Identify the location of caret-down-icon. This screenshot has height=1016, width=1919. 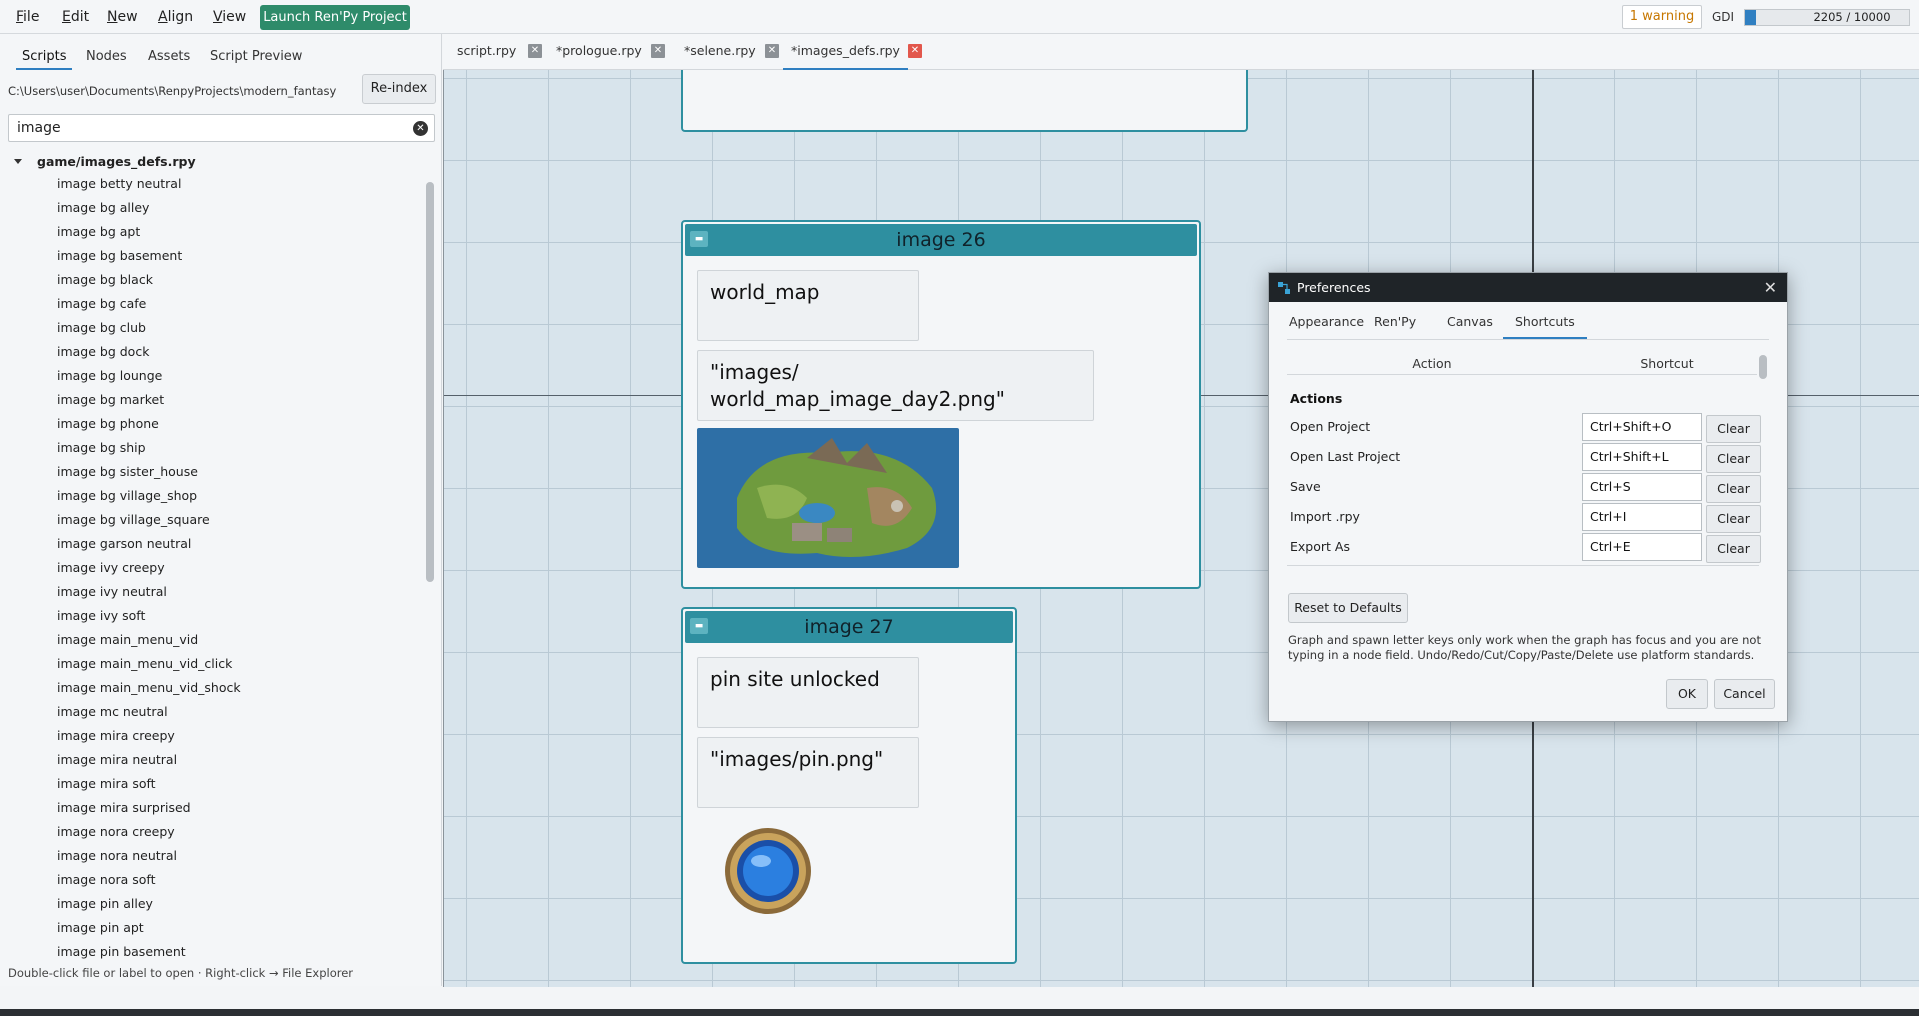
(18, 161).